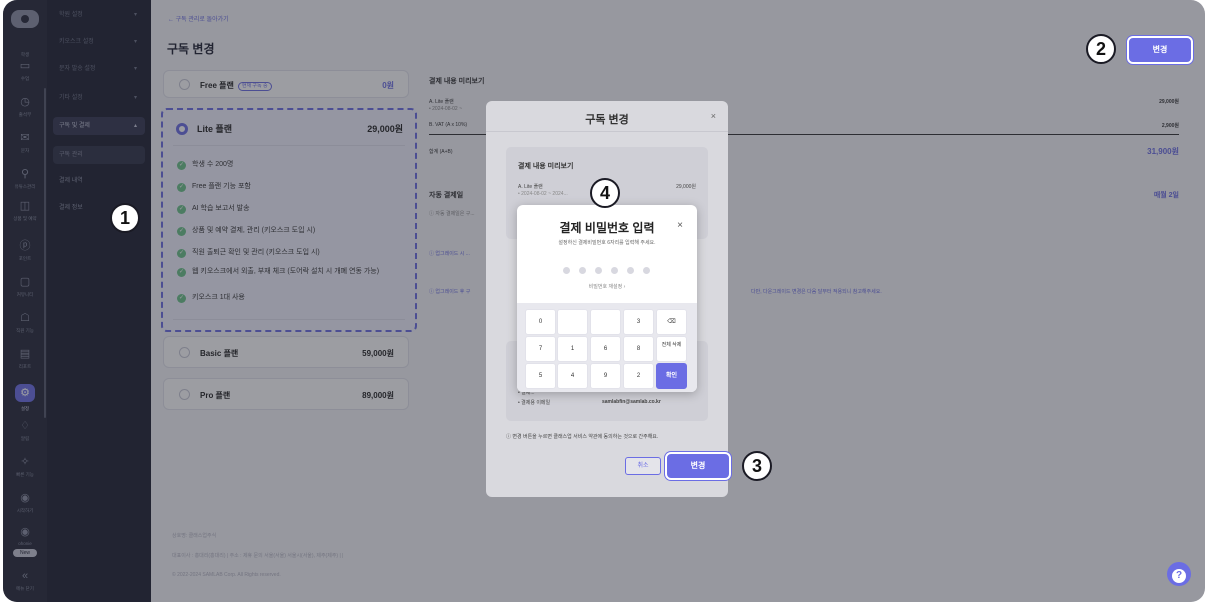  Describe the element at coordinates (25, 409) in the screenshot. I see `rail-item-label: 설정` at that location.